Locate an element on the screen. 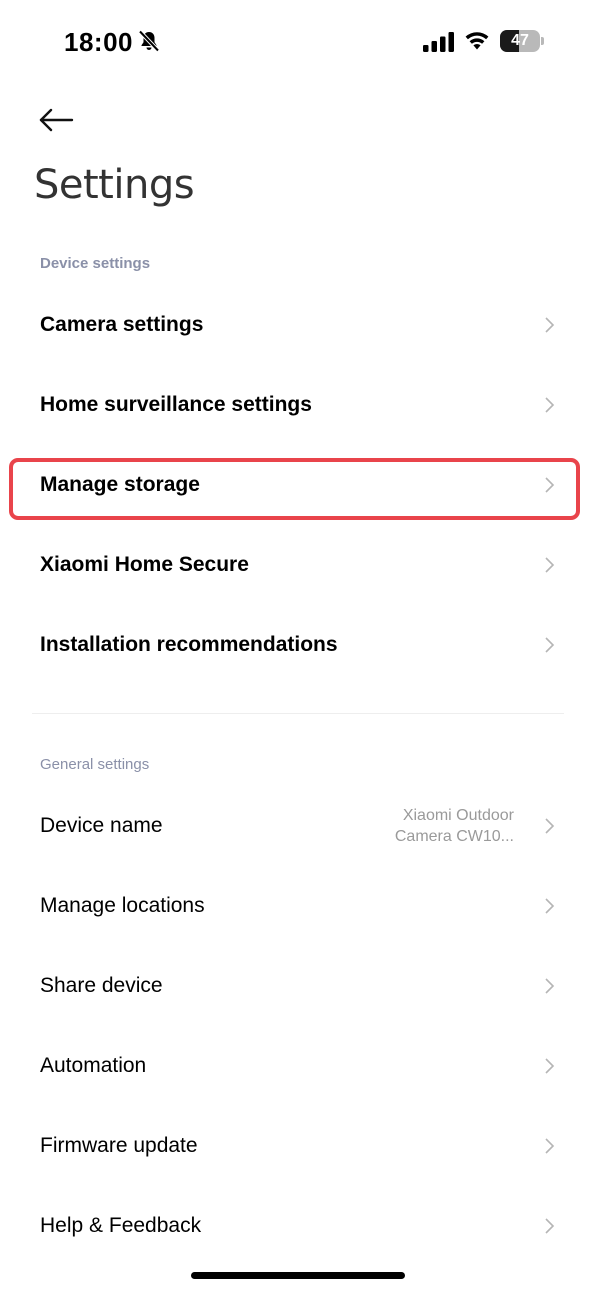 The image size is (596, 1290). wifi-icon is located at coordinates (477, 41).